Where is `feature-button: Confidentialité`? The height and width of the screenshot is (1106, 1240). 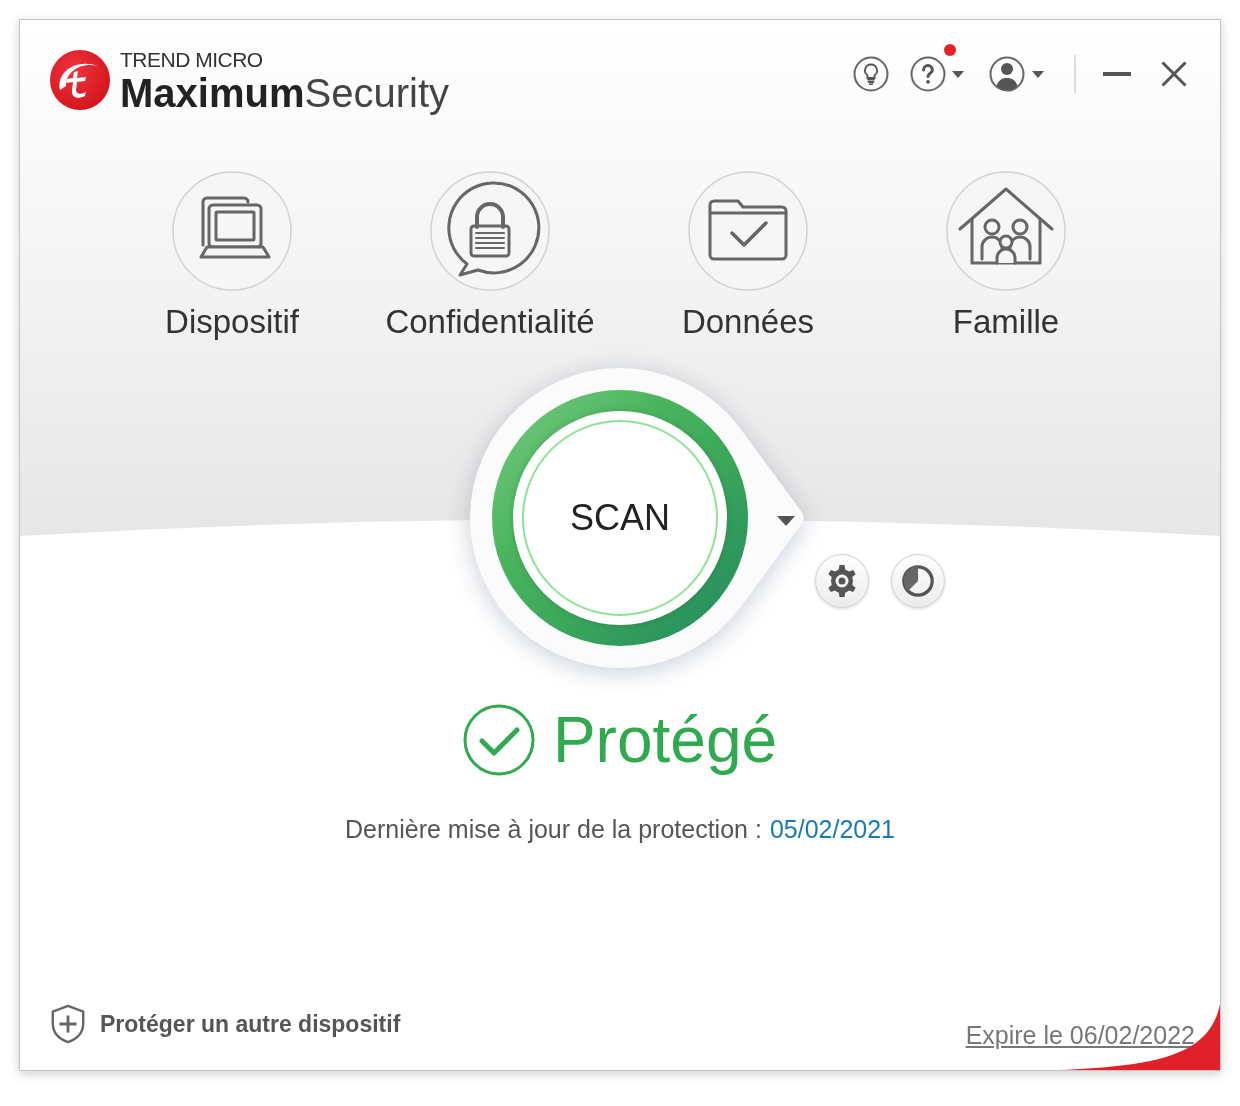 feature-button: Confidentialité is located at coordinates (490, 256).